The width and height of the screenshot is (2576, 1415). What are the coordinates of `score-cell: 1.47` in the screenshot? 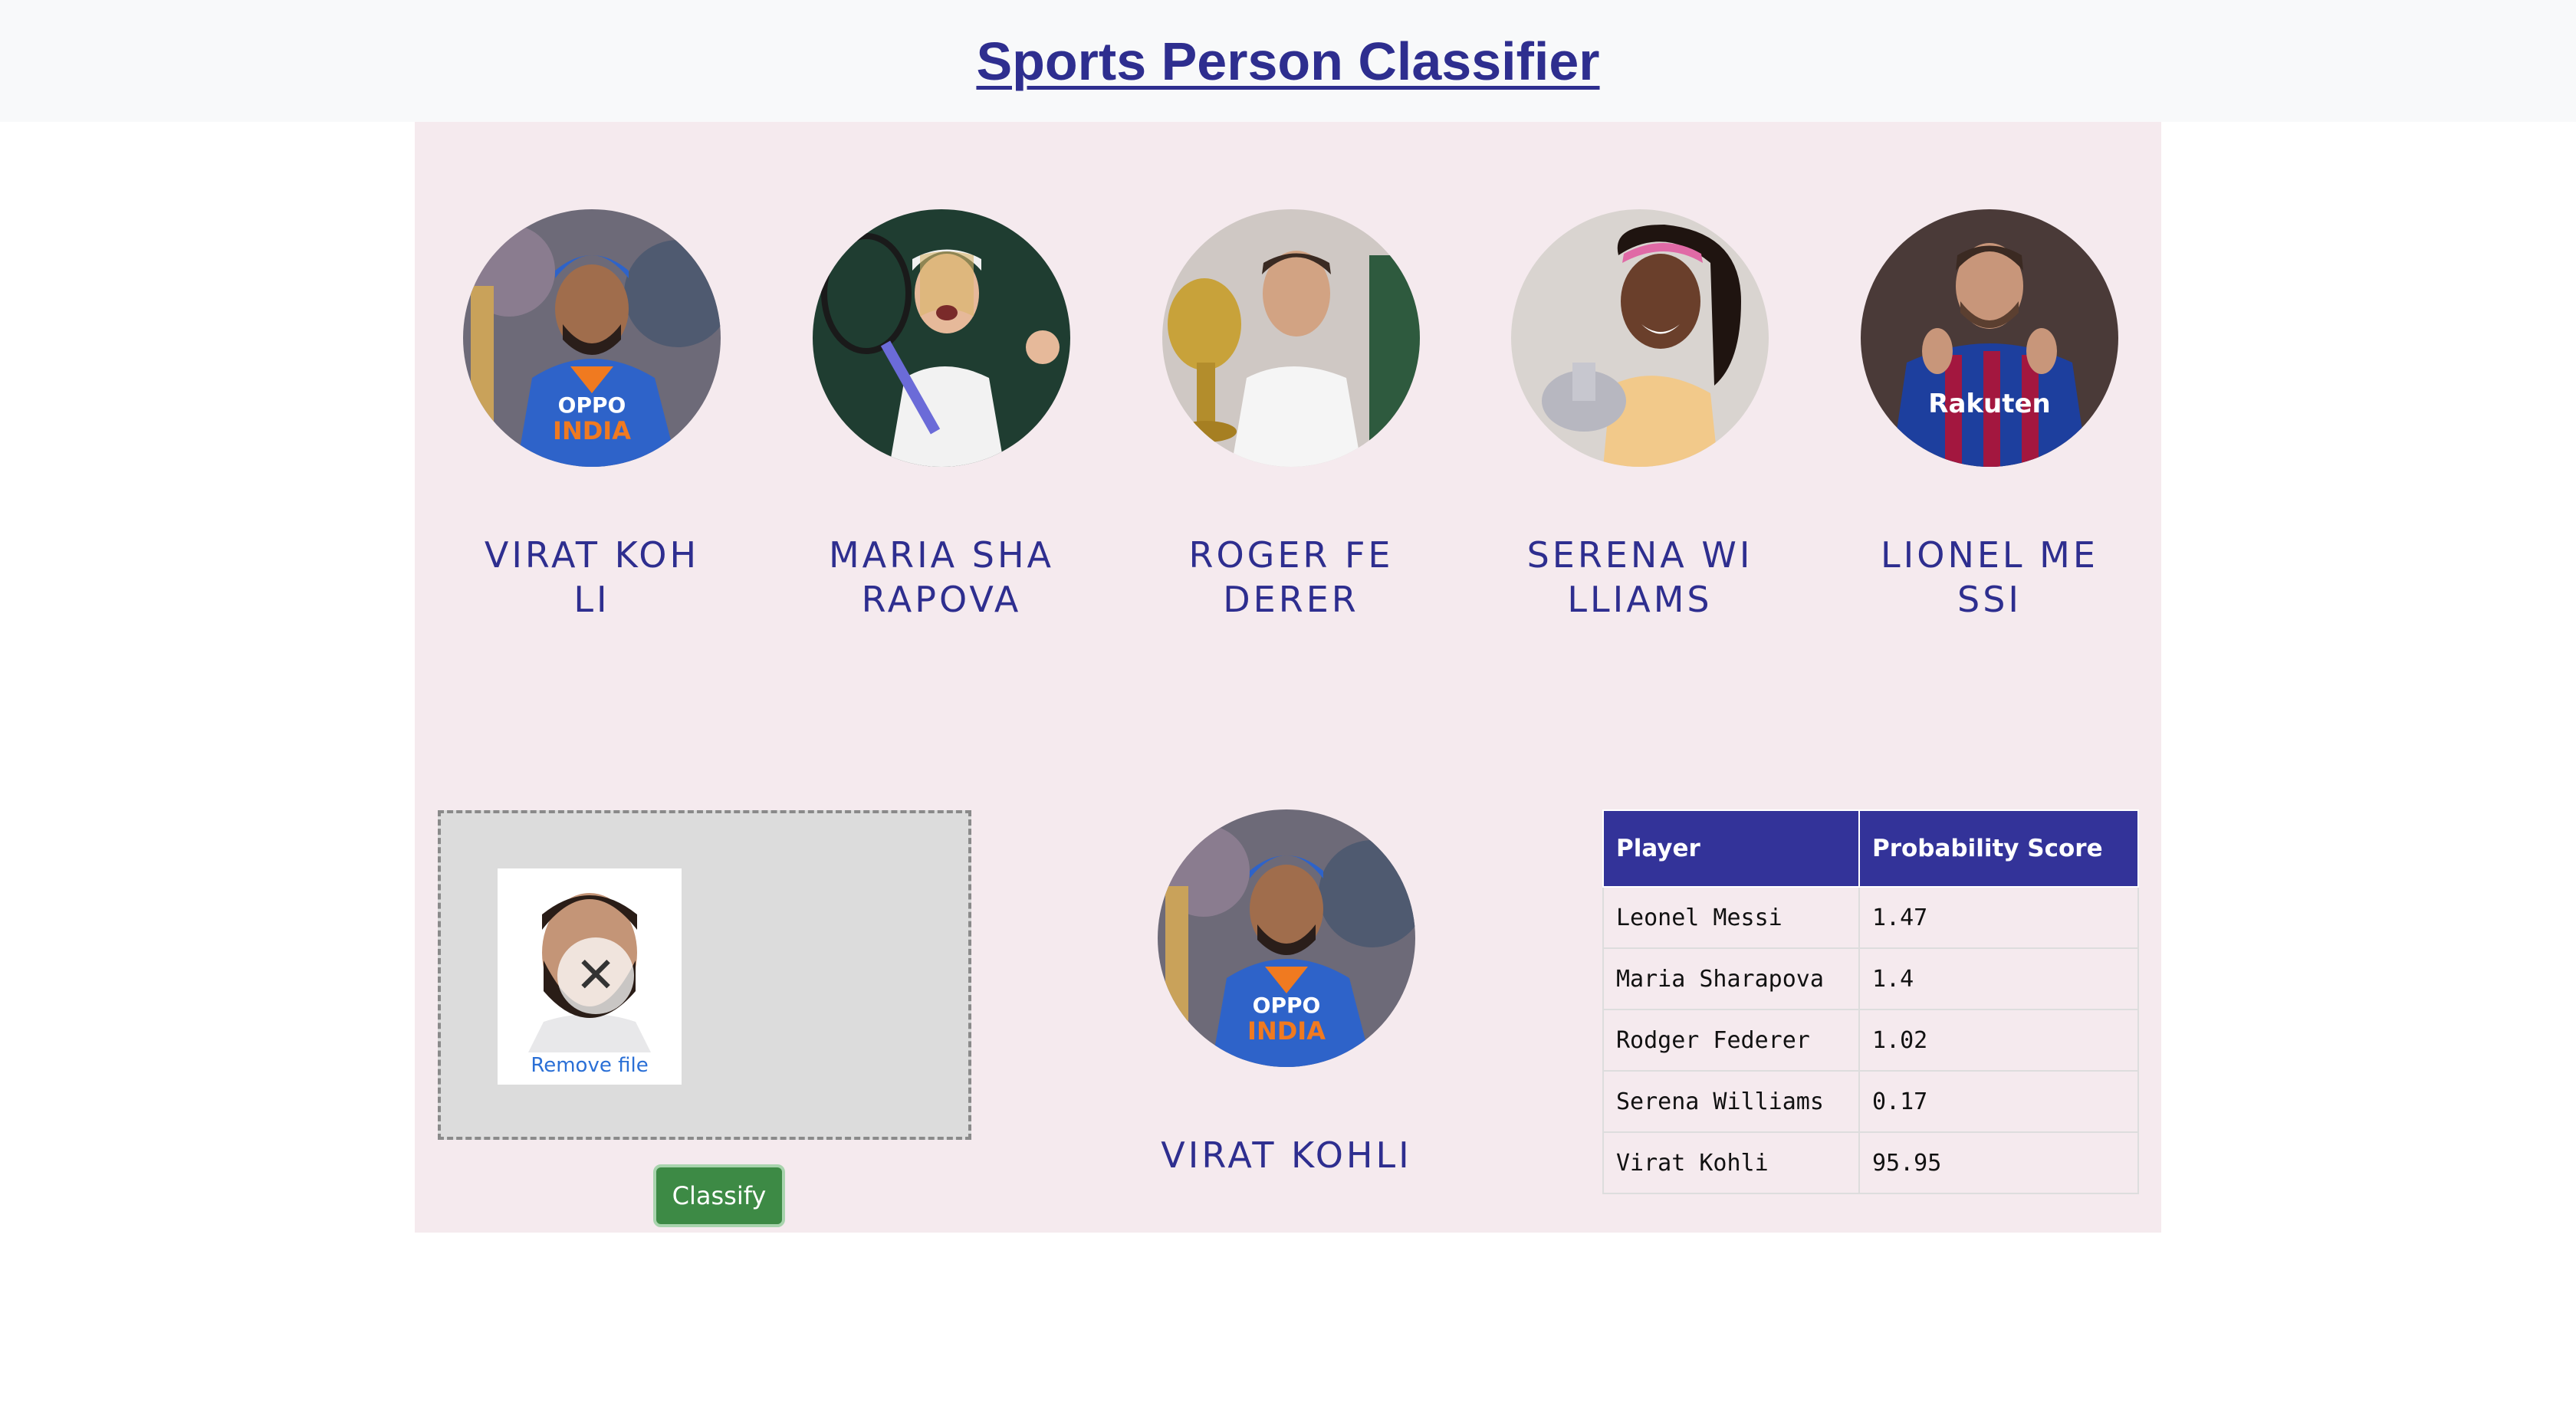 It's located at (1998, 917).